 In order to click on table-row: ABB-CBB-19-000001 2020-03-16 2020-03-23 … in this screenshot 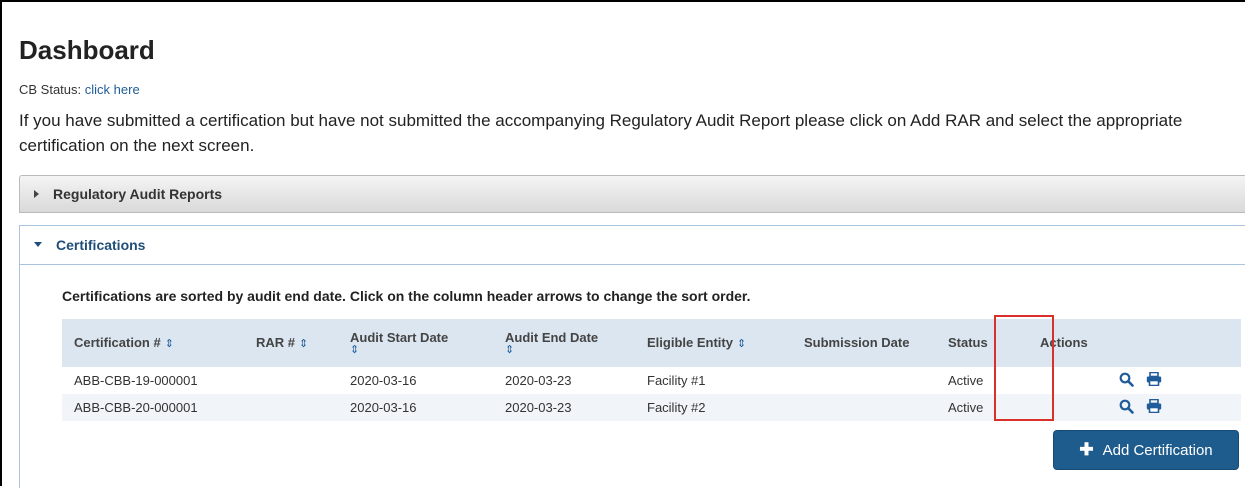, I will do `click(651, 380)`.